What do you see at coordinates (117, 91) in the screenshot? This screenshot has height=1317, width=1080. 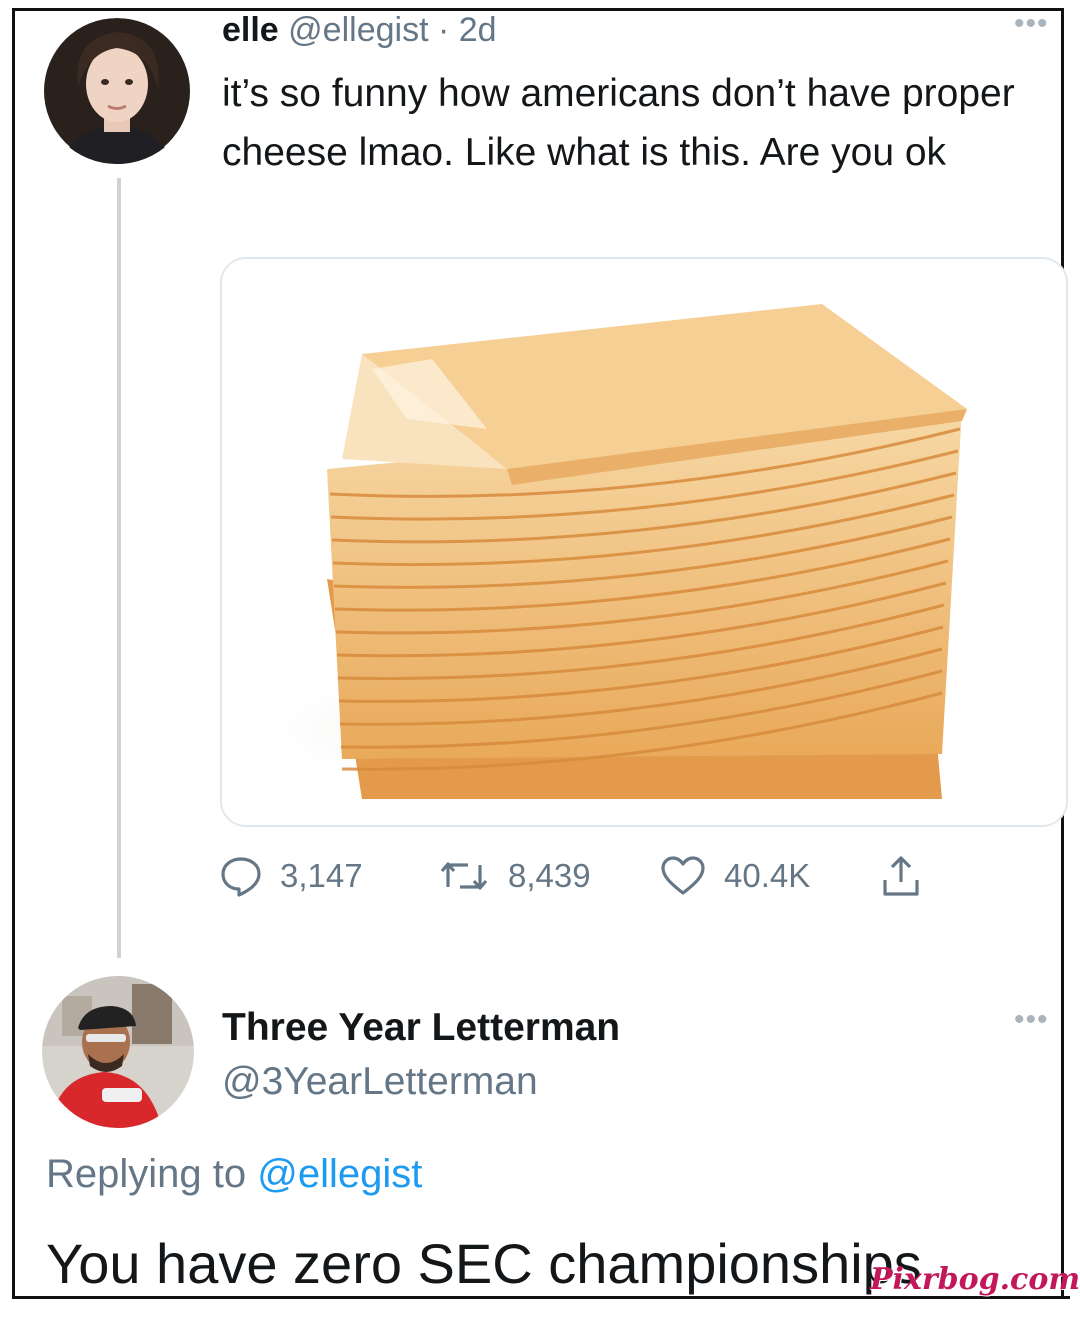 I see `avatar-elle` at bounding box center [117, 91].